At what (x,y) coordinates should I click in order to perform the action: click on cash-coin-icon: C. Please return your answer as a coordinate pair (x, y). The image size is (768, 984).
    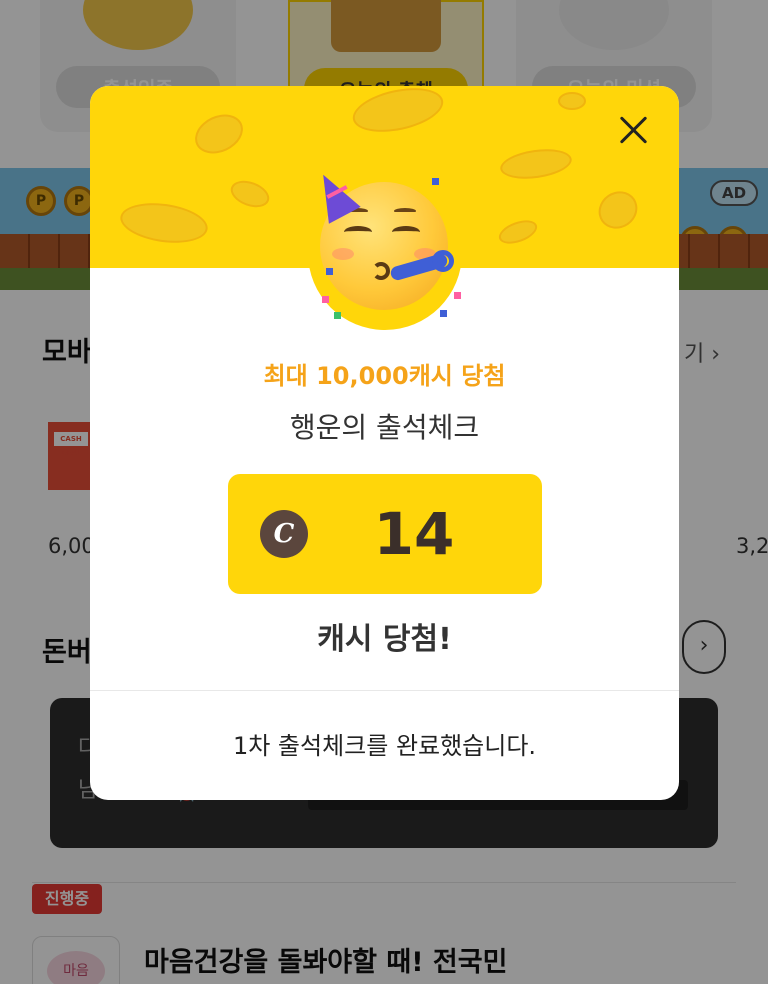
    Looking at the image, I should click on (284, 534).